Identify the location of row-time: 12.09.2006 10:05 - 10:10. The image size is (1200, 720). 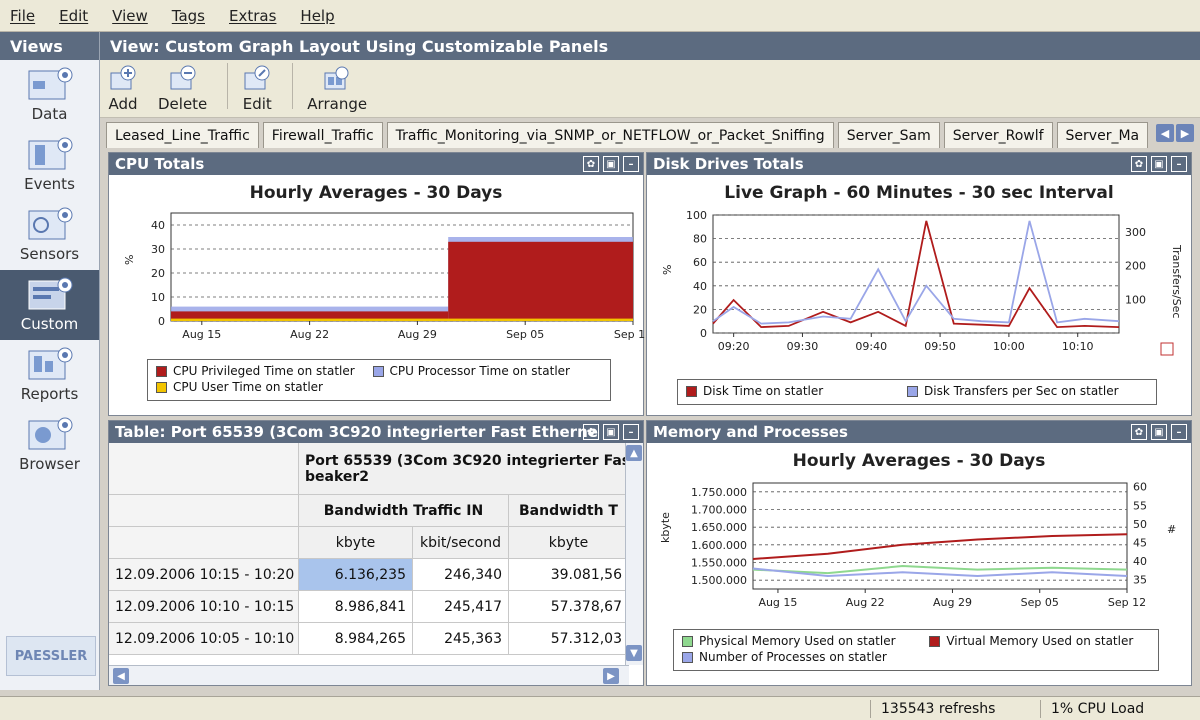
(204, 639).